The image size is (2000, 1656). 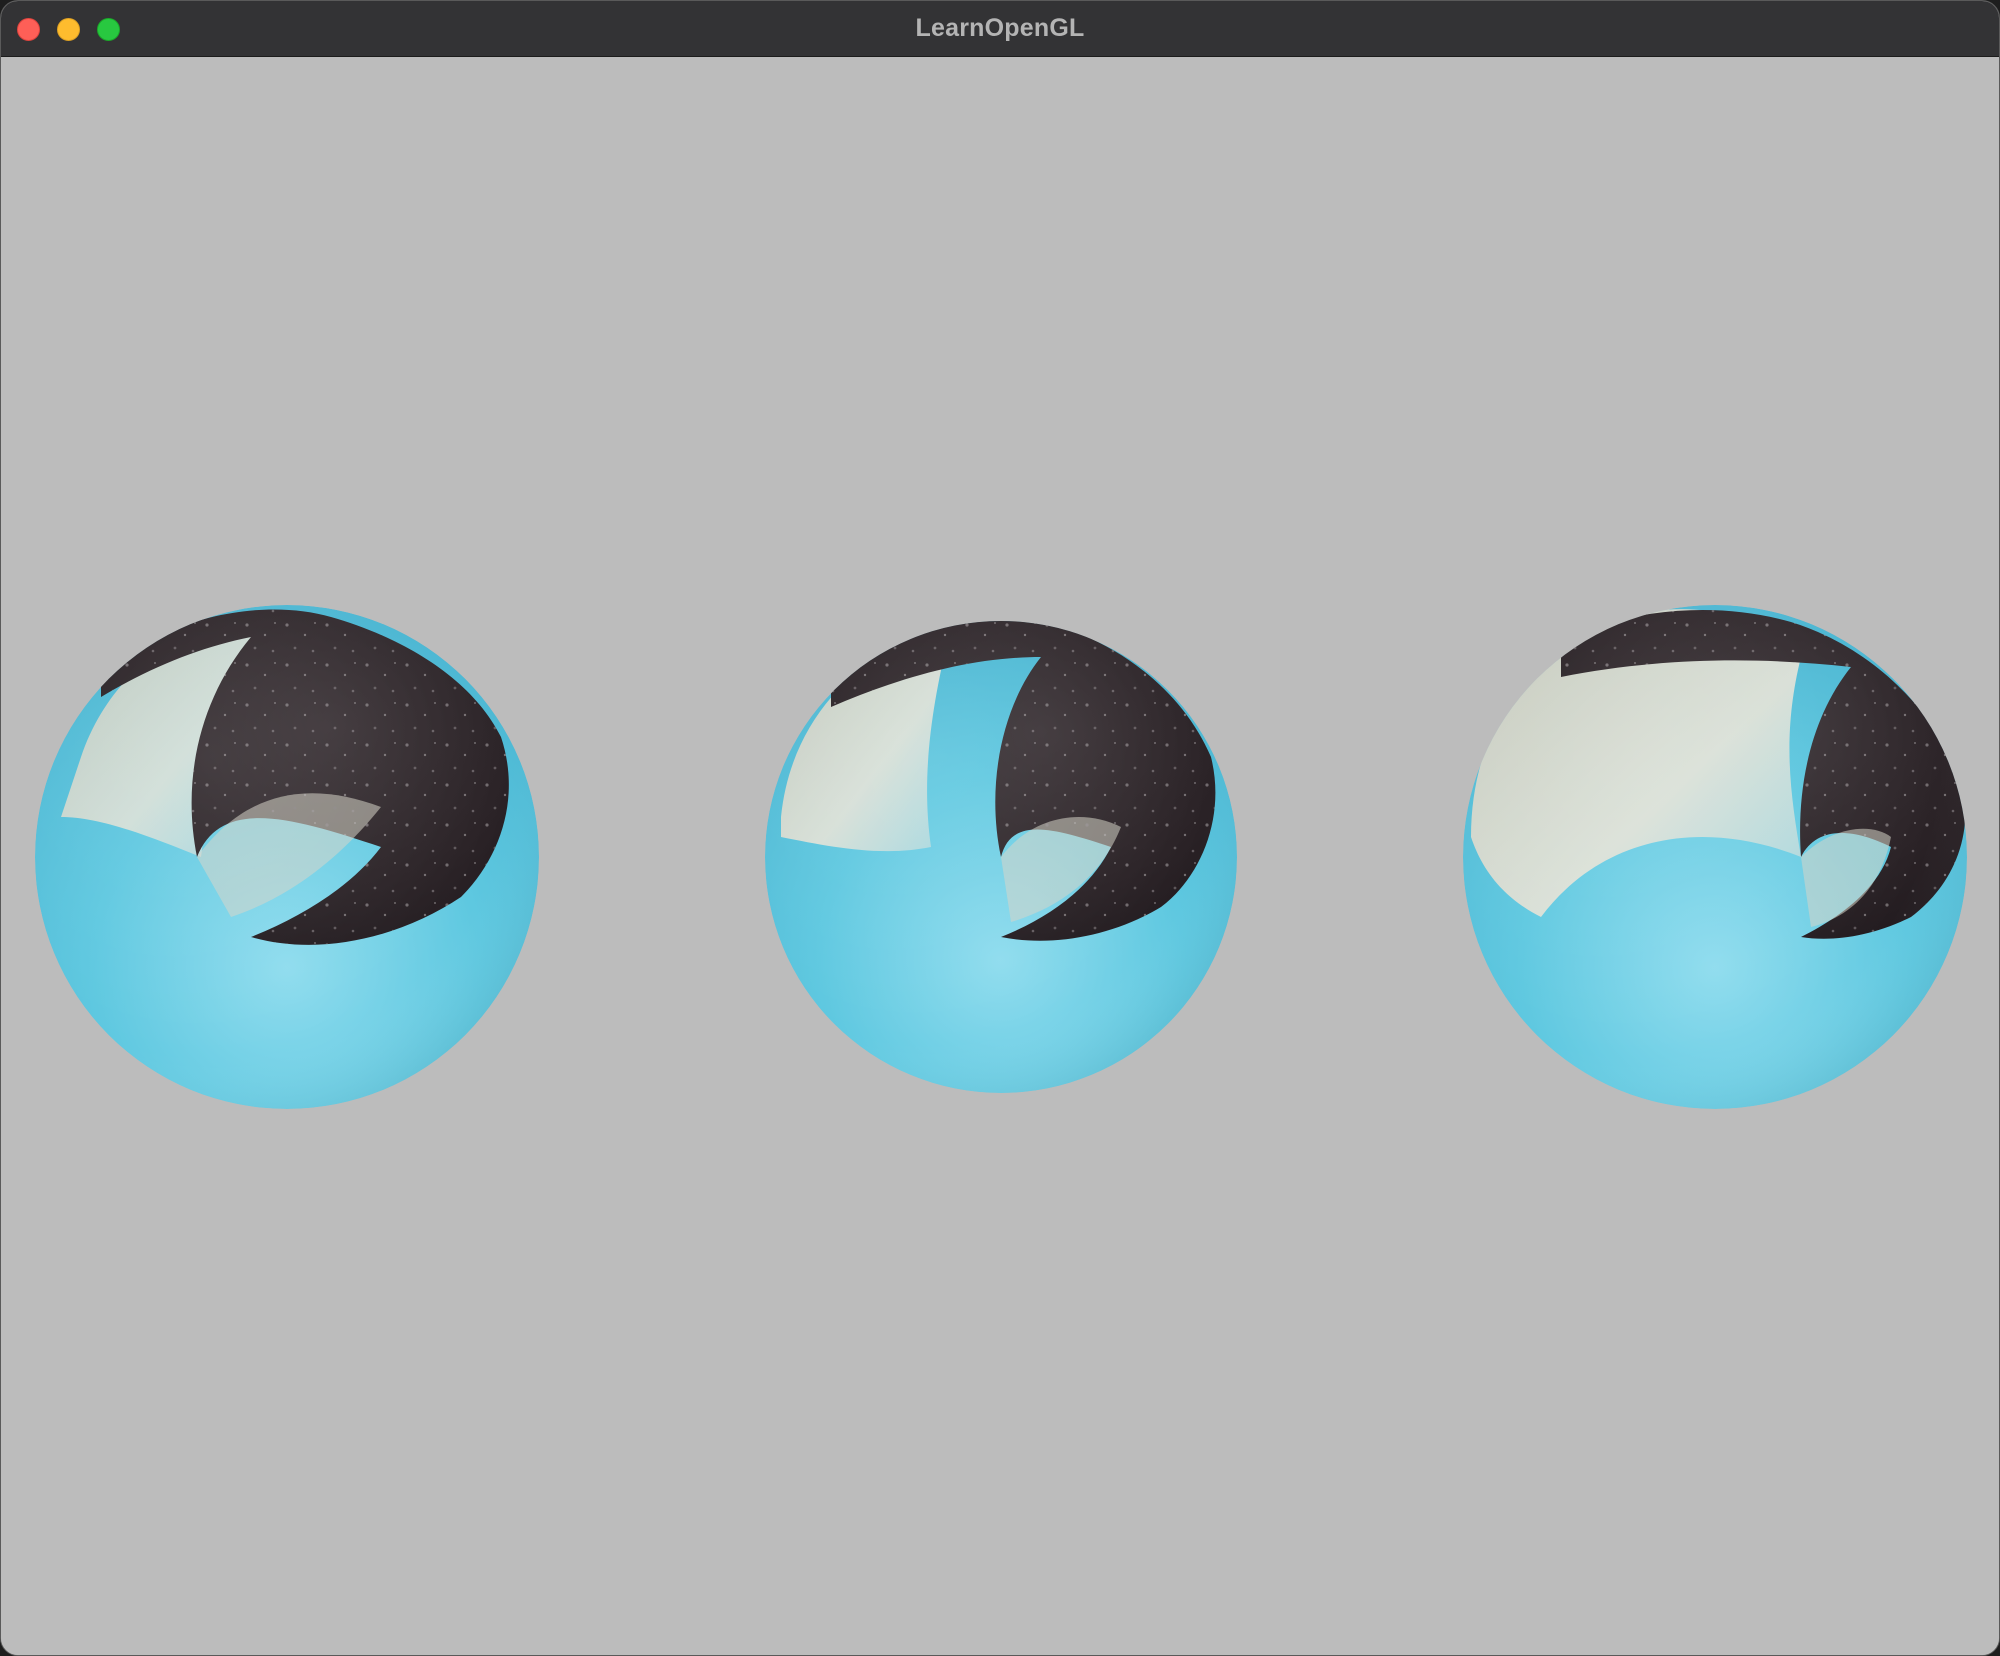 What do you see at coordinates (1715, 857) in the screenshot?
I see `sphere-right` at bounding box center [1715, 857].